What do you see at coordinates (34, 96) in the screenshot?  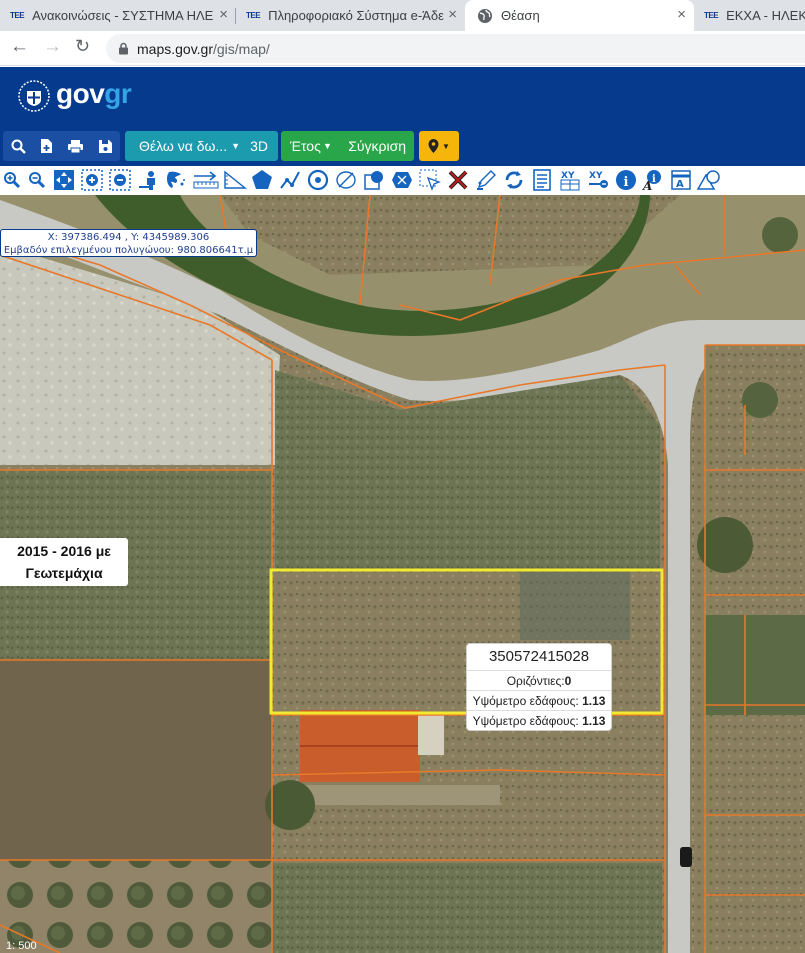 I see `greek-emblem-icon` at bounding box center [34, 96].